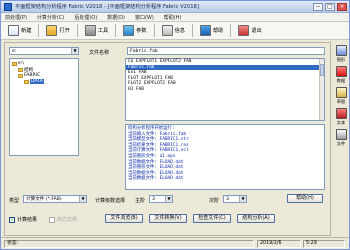  I want to click on file-icon, so click(341, 134).